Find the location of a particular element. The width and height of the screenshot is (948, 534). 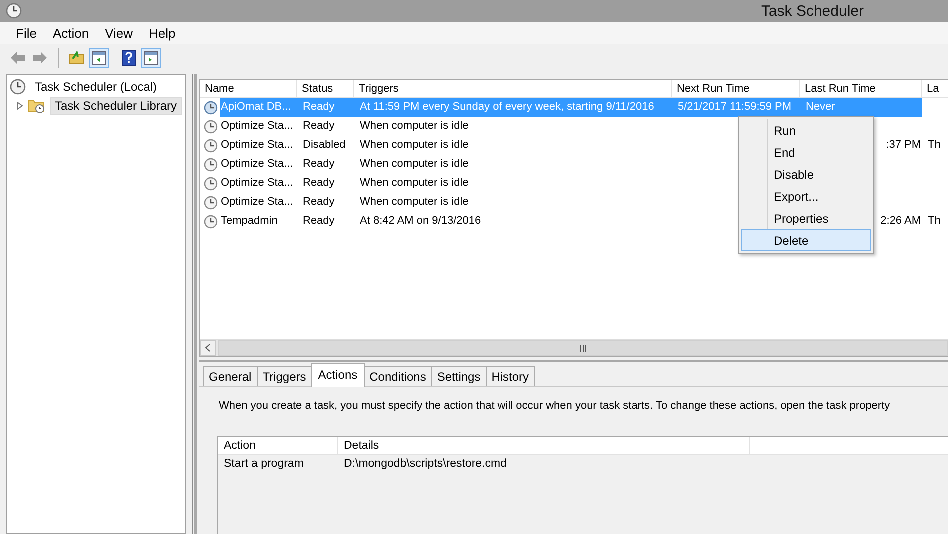

table-cell-text: At 8:42 AM on 9/13/2016 is located at coordinates (420, 221).